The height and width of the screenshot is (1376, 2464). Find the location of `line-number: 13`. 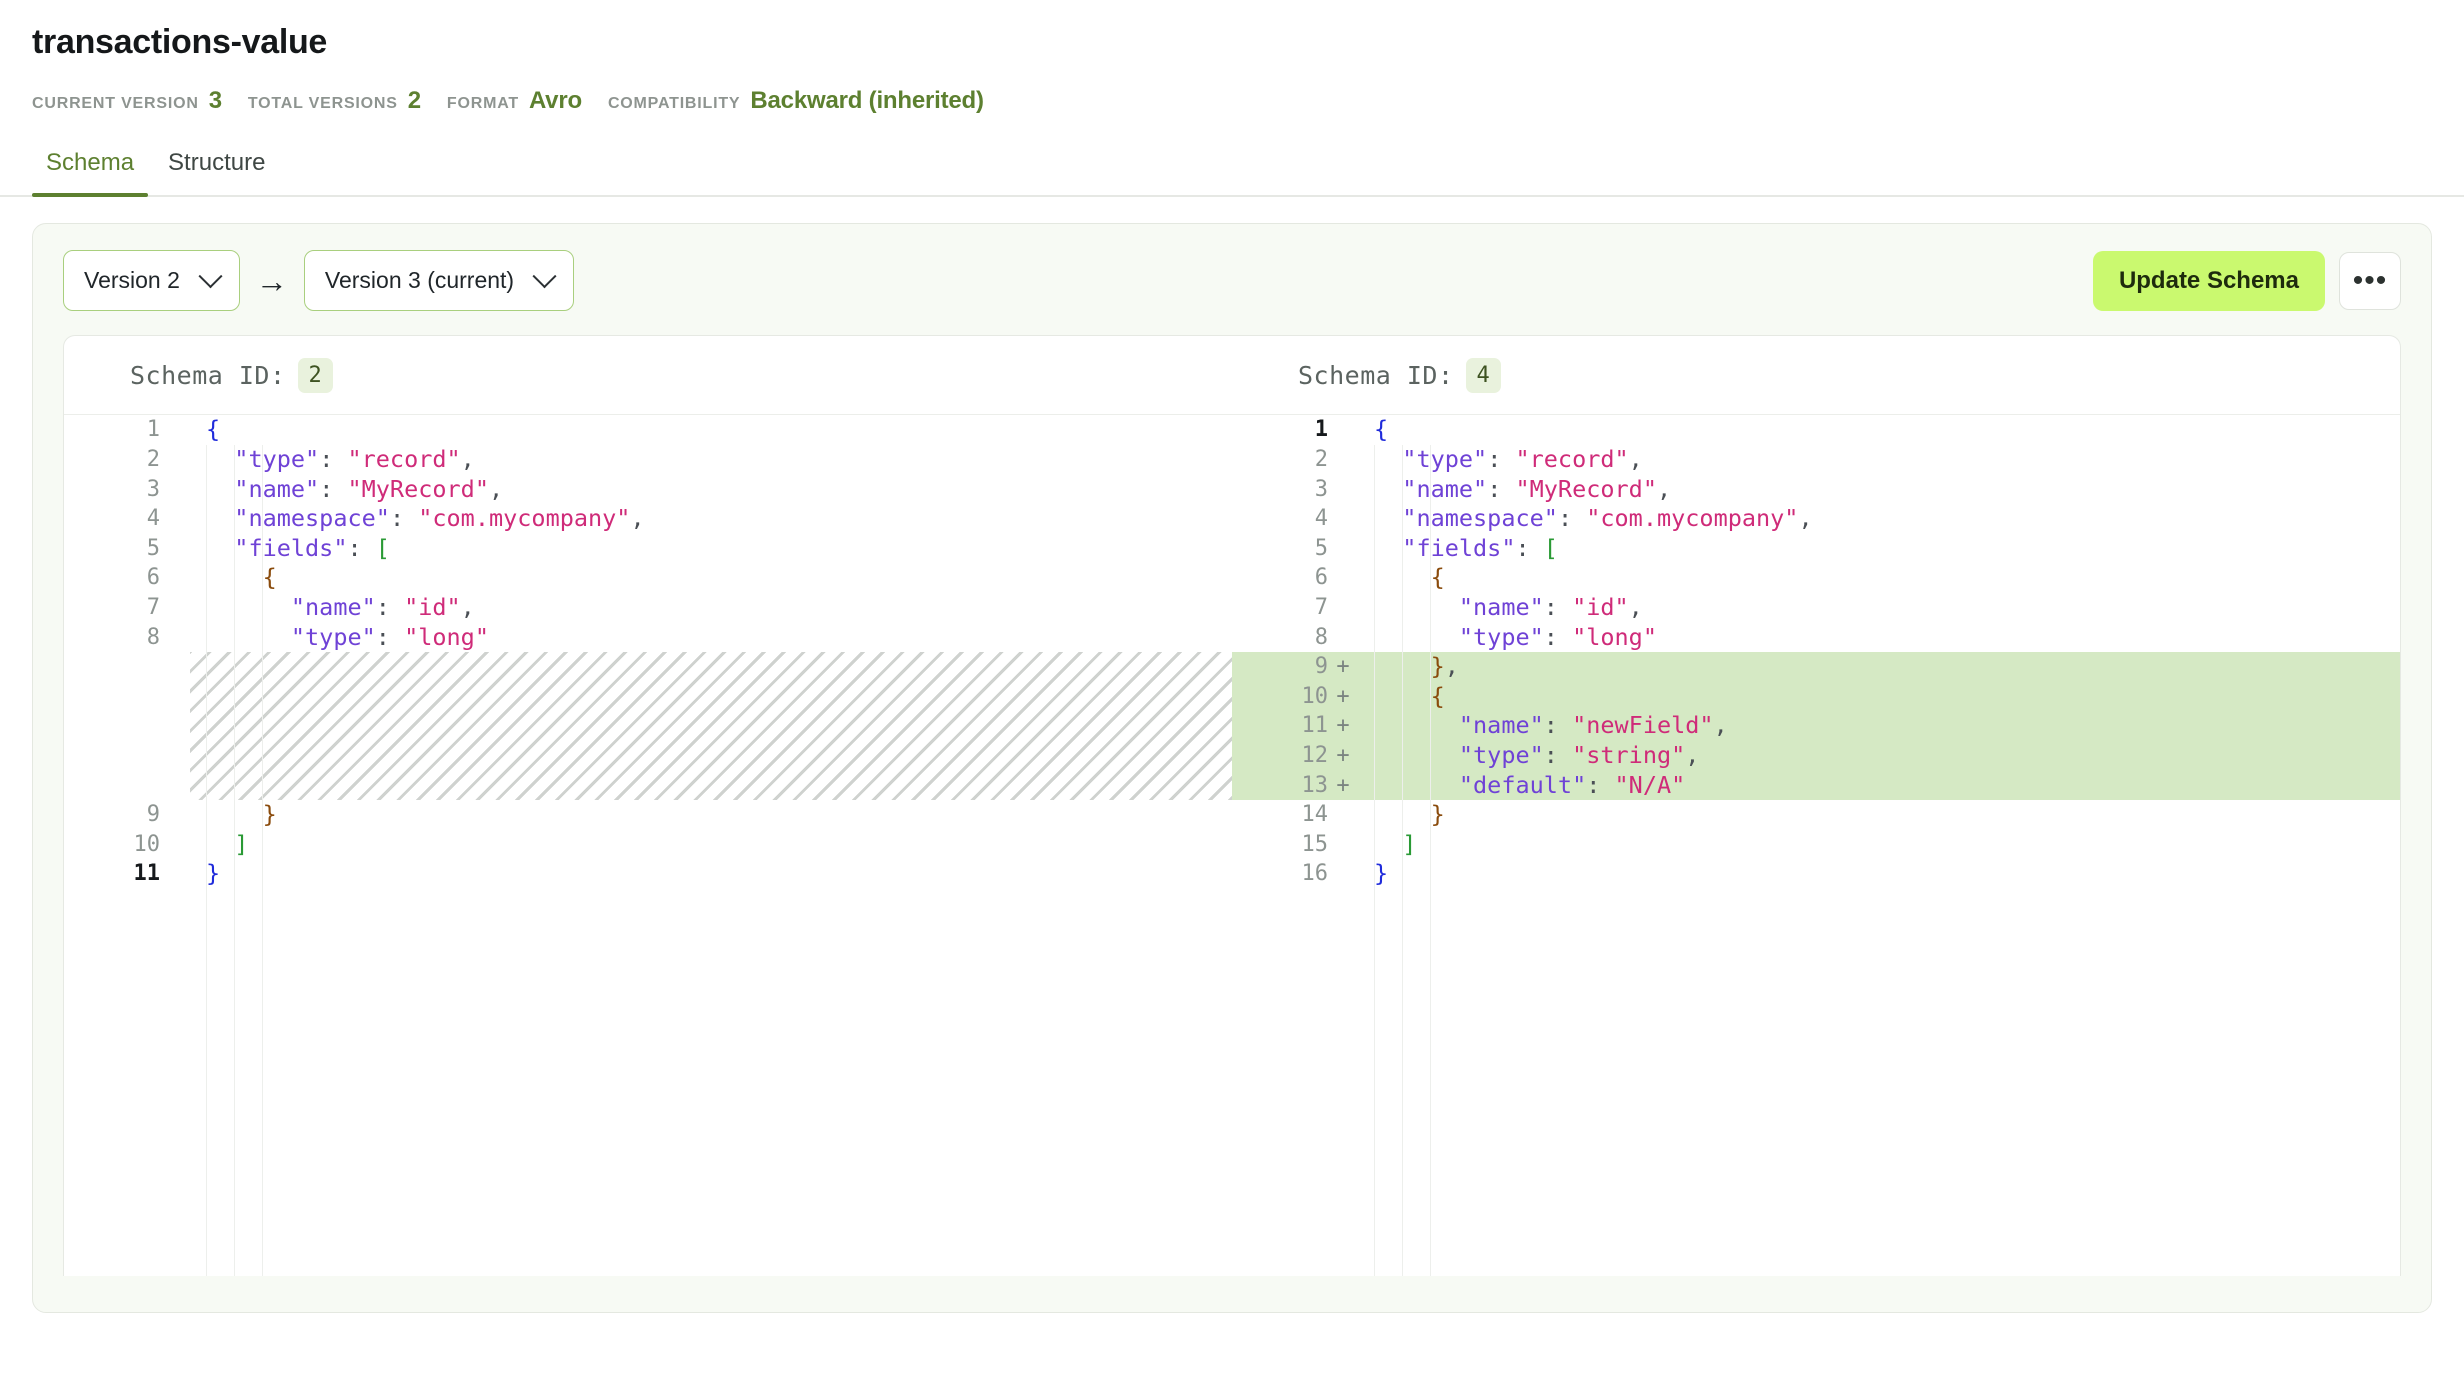

line-number: 13 is located at coordinates (1315, 785).